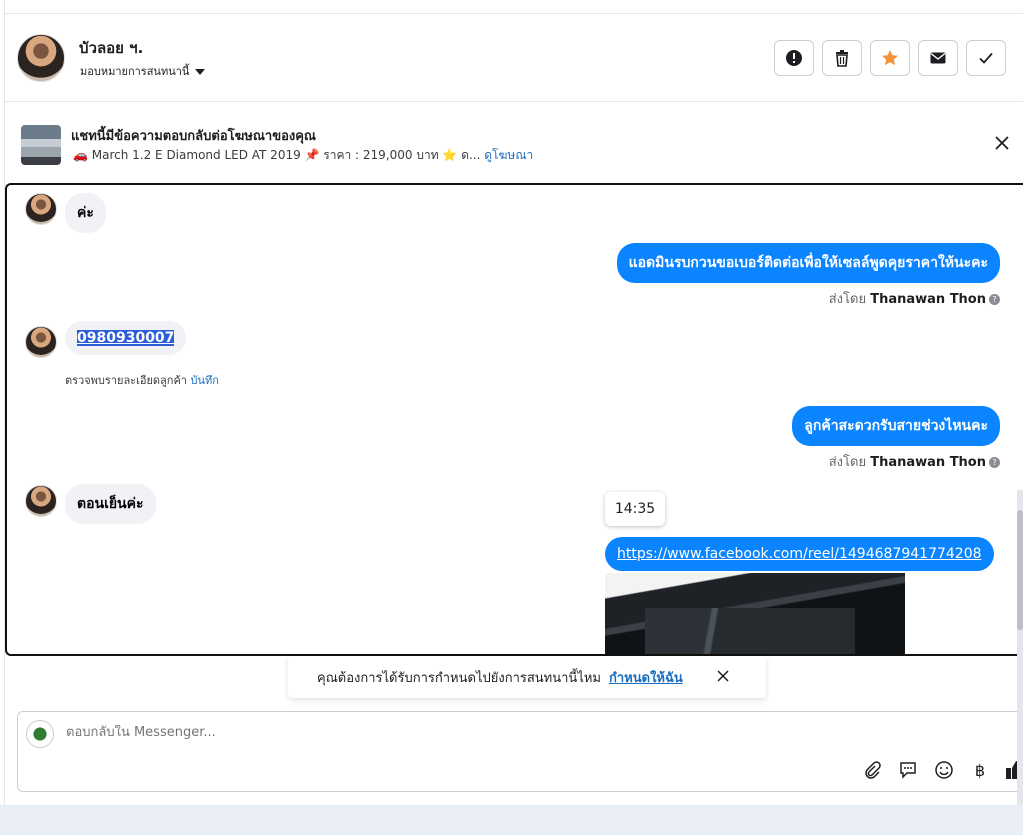  Describe the element at coordinates (1020, 662) in the screenshot. I see `scrollbar` at that location.